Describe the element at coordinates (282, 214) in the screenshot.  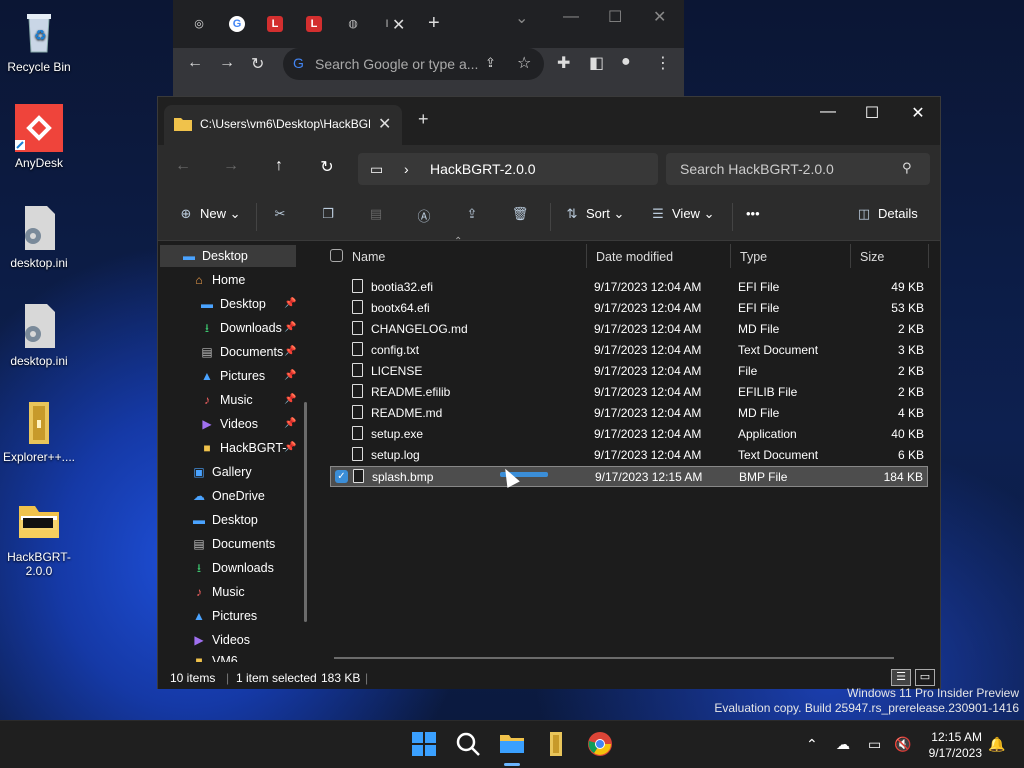
I see `cut-button: ✂` at that location.